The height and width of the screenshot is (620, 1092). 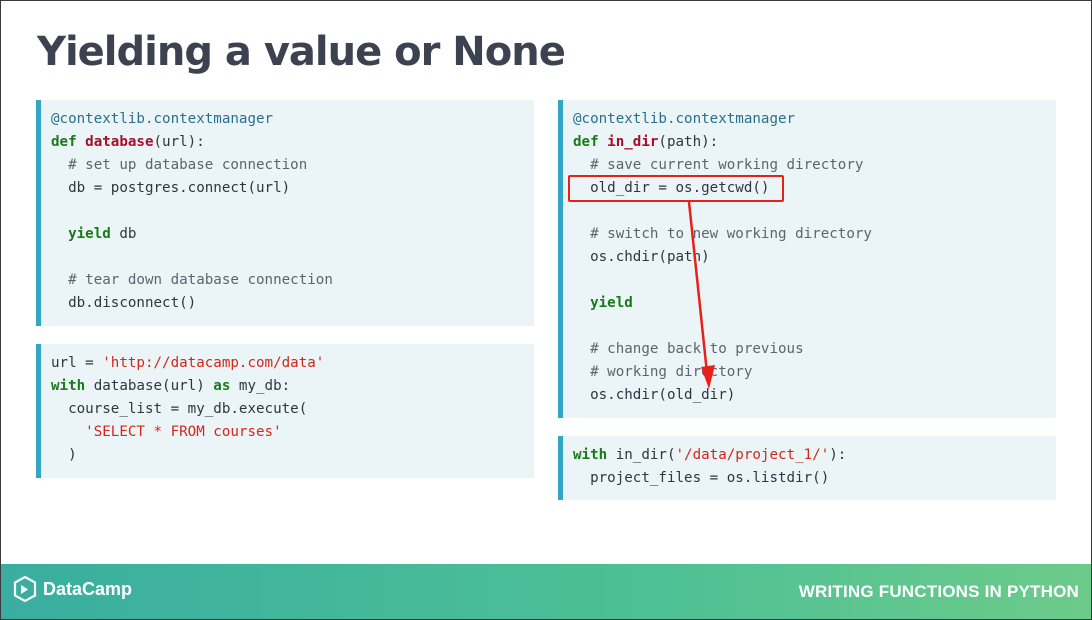 I want to click on footer-bar: DataCamp WRITING FUNCTIONS IN PYTHON, so click(x=546, y=591).